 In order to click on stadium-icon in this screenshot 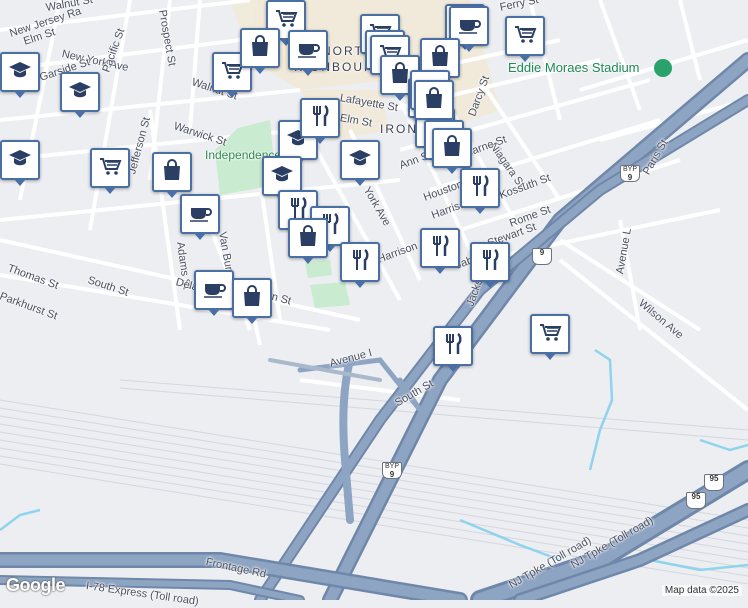, I will do `click(663, 68)`.